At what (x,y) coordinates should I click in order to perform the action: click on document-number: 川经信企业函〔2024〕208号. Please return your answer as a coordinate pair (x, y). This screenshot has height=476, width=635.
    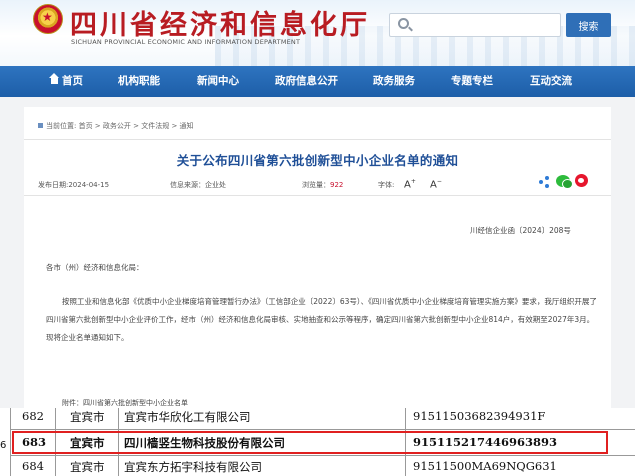
    Looking at the image, I should click on (520, 230).